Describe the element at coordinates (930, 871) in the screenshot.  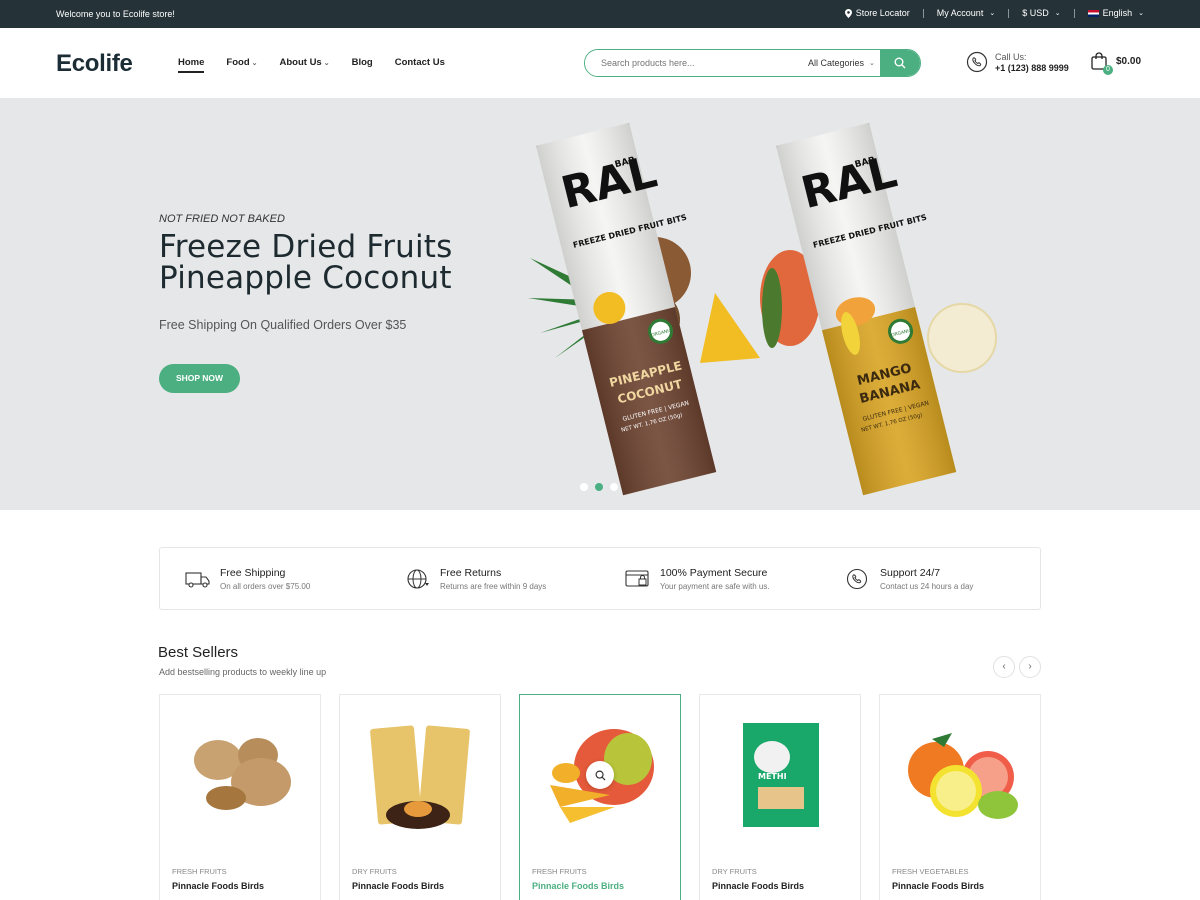
I see `product-category: FRESH VEGETABLES` at that location.